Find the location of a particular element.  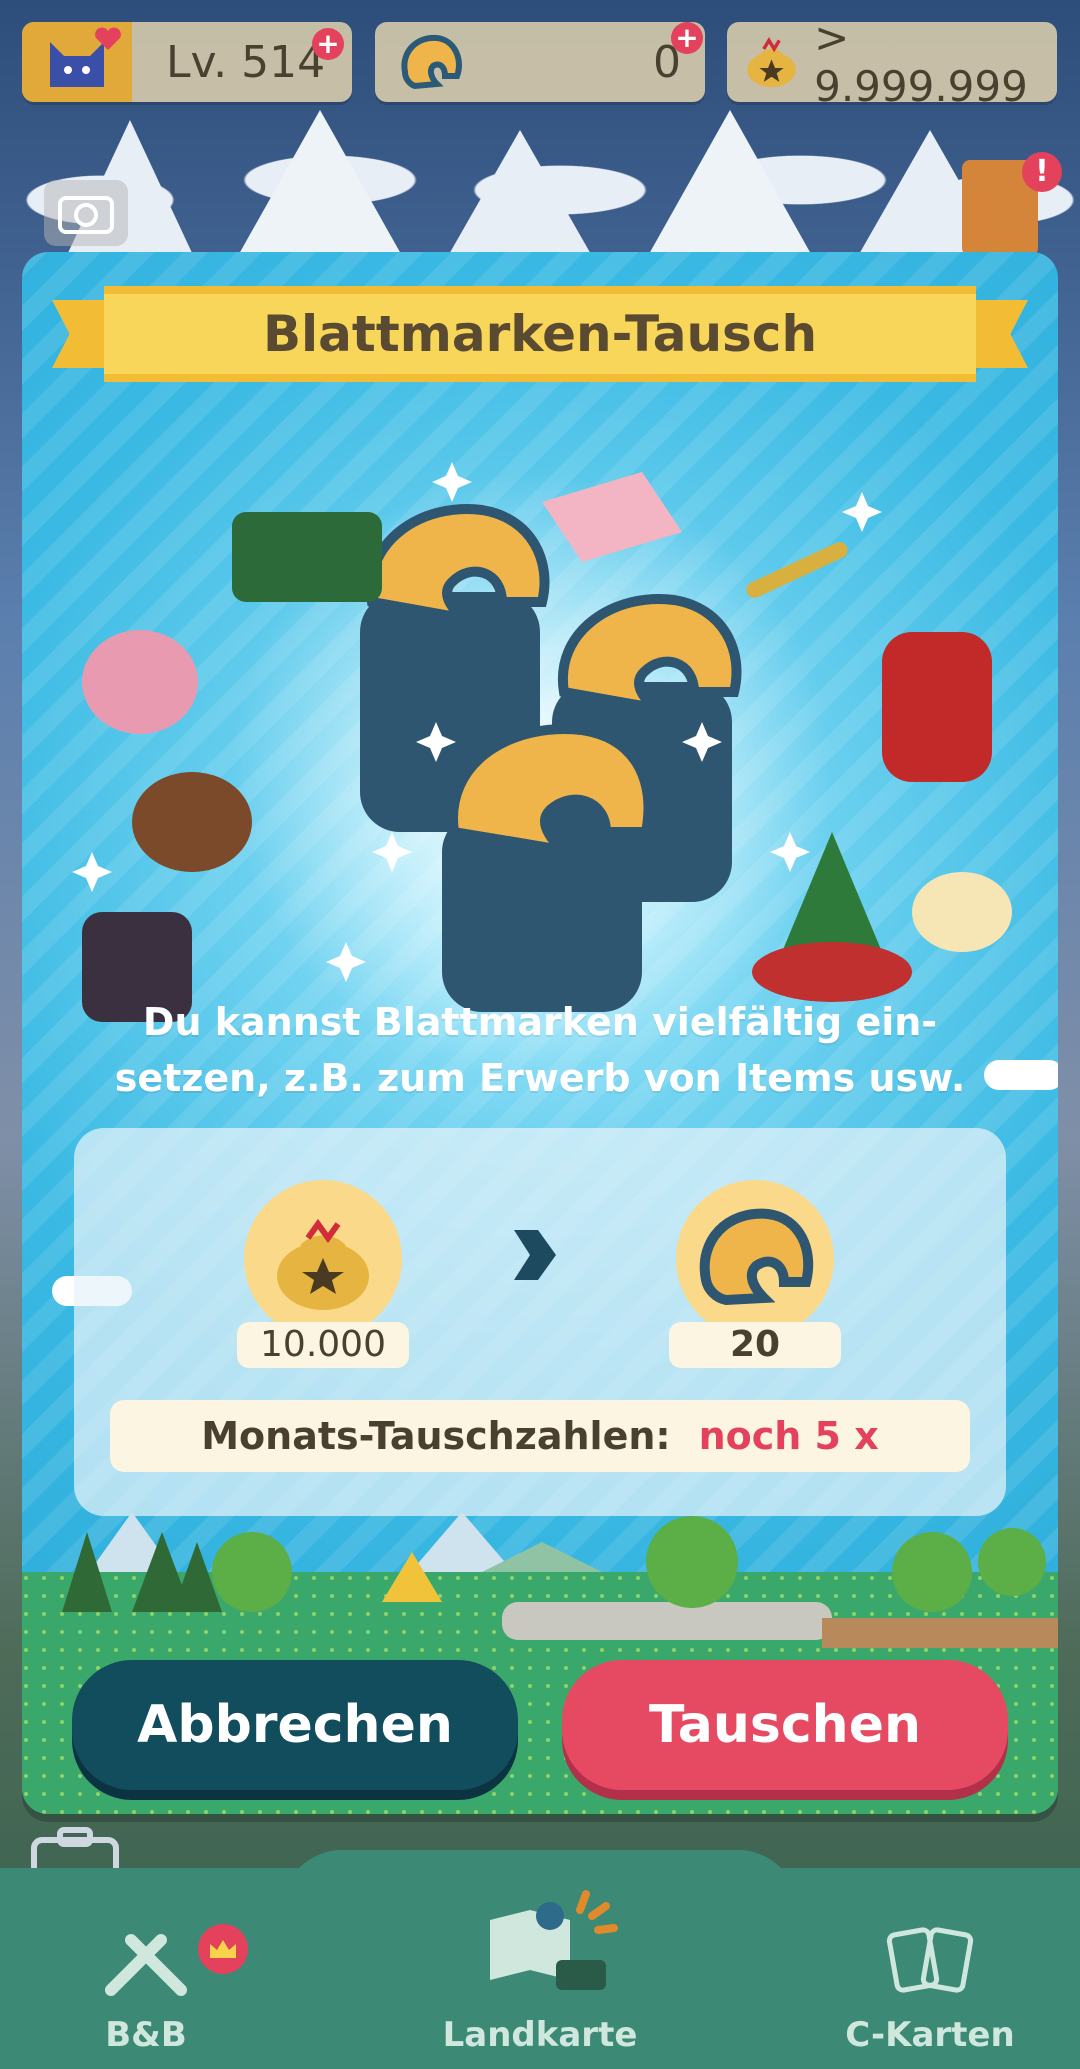

cost-value: 10.000 is located at coordinates (323, 1345).